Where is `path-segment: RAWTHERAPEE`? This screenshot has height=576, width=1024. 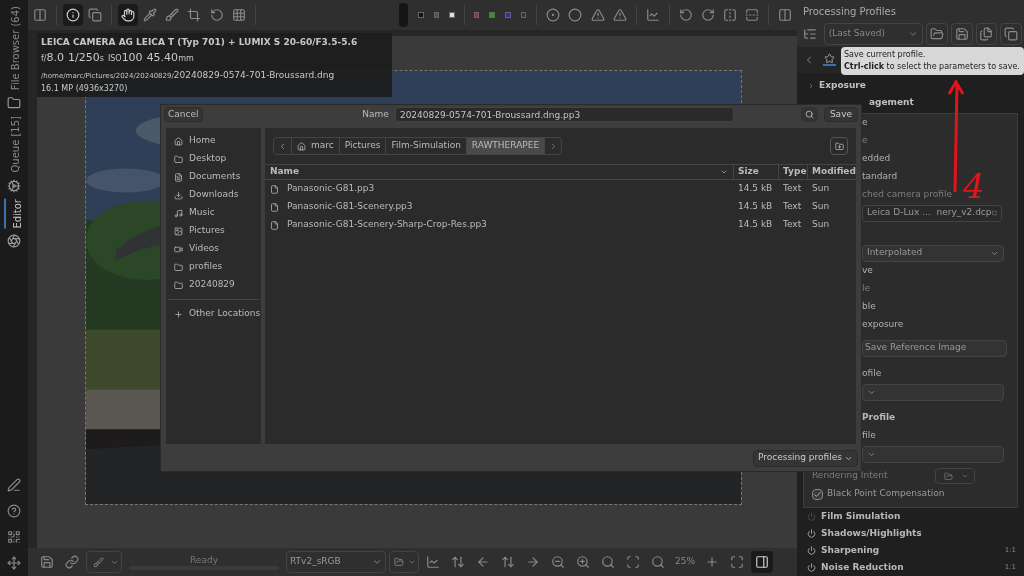 path-segment: RAWTHERAPEE is located at coordinates (506, 146).